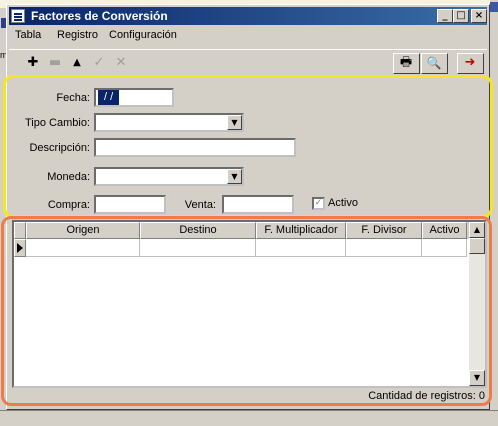 The image size is (498, 426). What do you see at coordinates (28, 35) in the screenshot?
I see `menu-tabla: Tabla` at bounding box center [28, 35].